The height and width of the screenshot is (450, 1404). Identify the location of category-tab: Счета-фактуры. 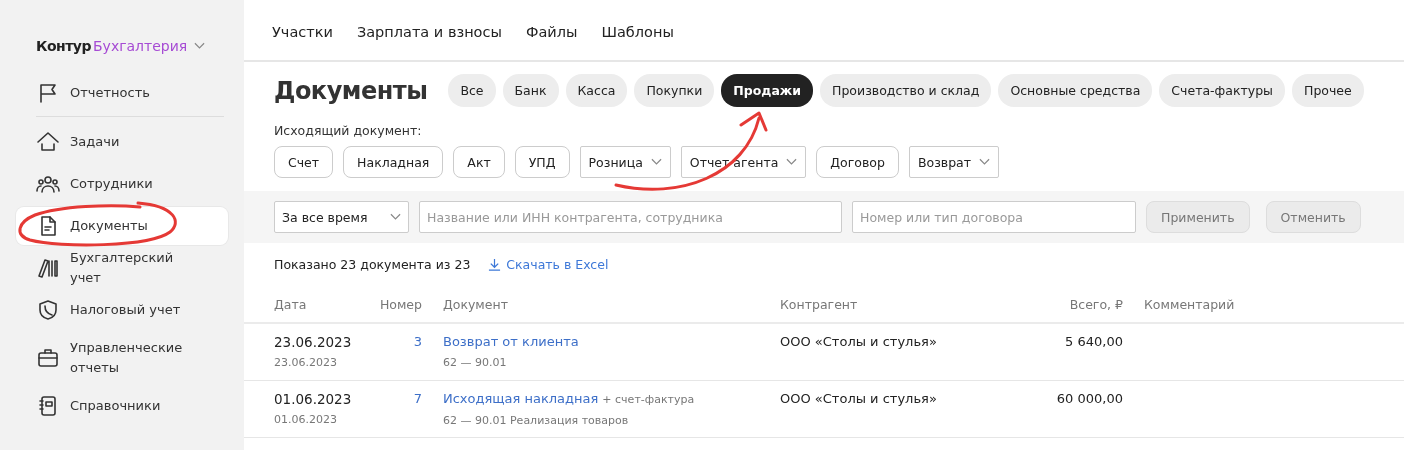
(1222, 90).